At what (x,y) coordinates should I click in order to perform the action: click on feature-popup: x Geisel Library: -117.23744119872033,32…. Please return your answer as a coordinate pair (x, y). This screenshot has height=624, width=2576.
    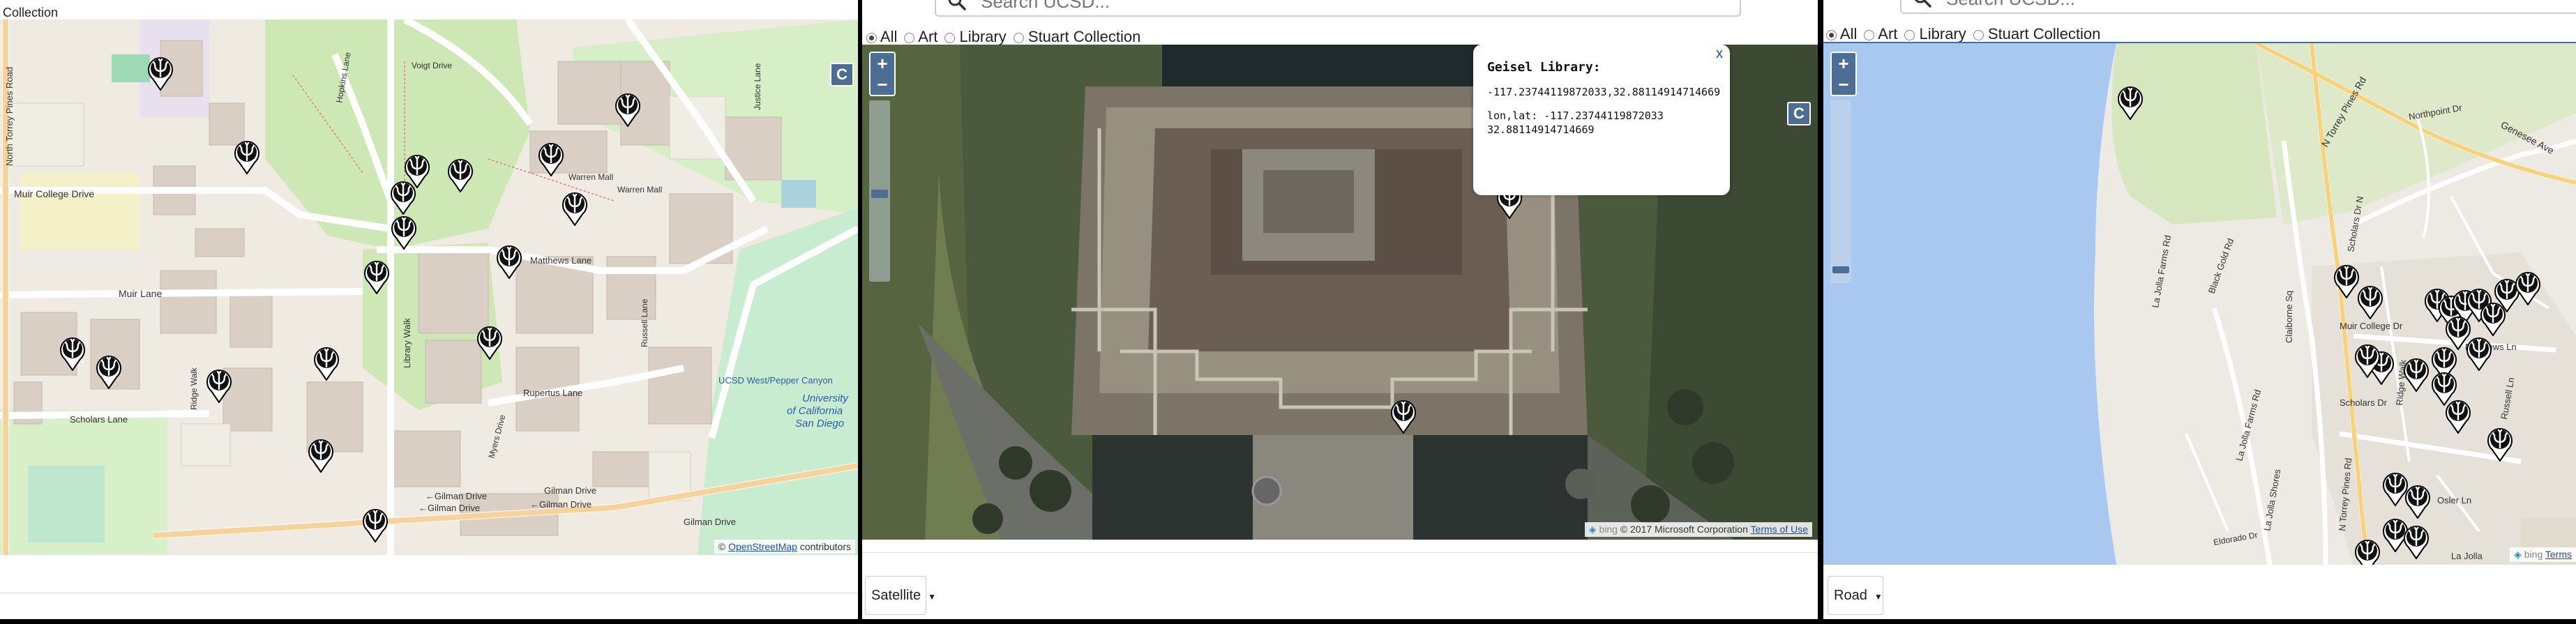
    Looking at the image, I should click on (1601, 120).